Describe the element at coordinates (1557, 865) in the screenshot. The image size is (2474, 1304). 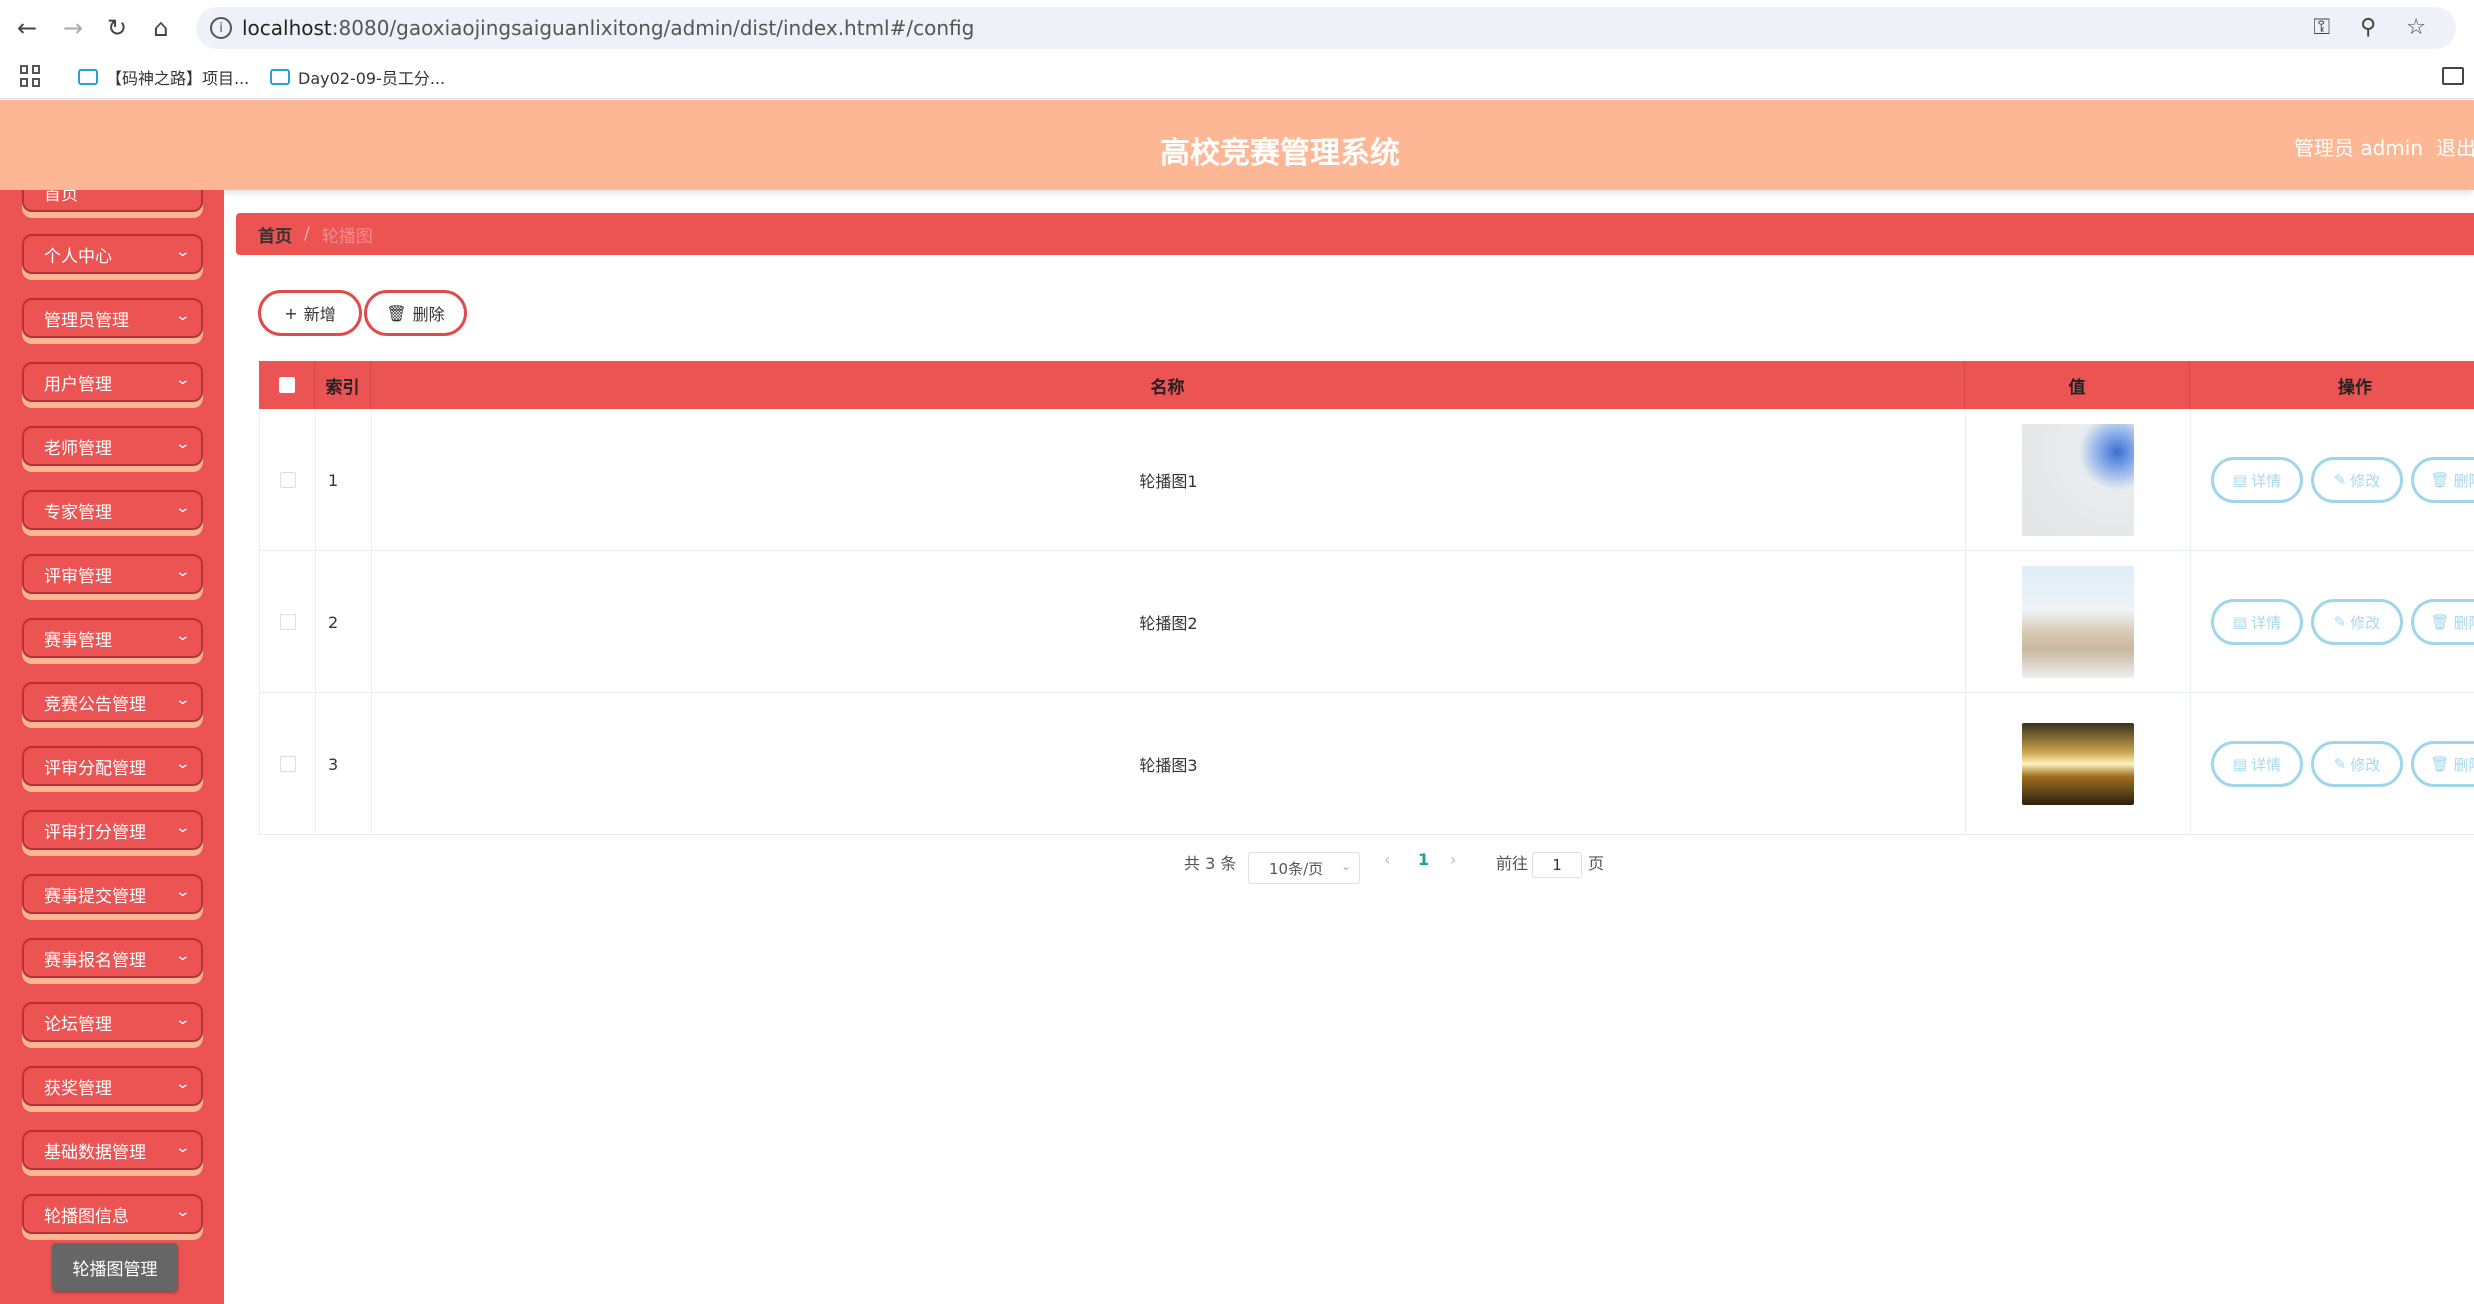
I see `goto-page-input: 1` at that location.